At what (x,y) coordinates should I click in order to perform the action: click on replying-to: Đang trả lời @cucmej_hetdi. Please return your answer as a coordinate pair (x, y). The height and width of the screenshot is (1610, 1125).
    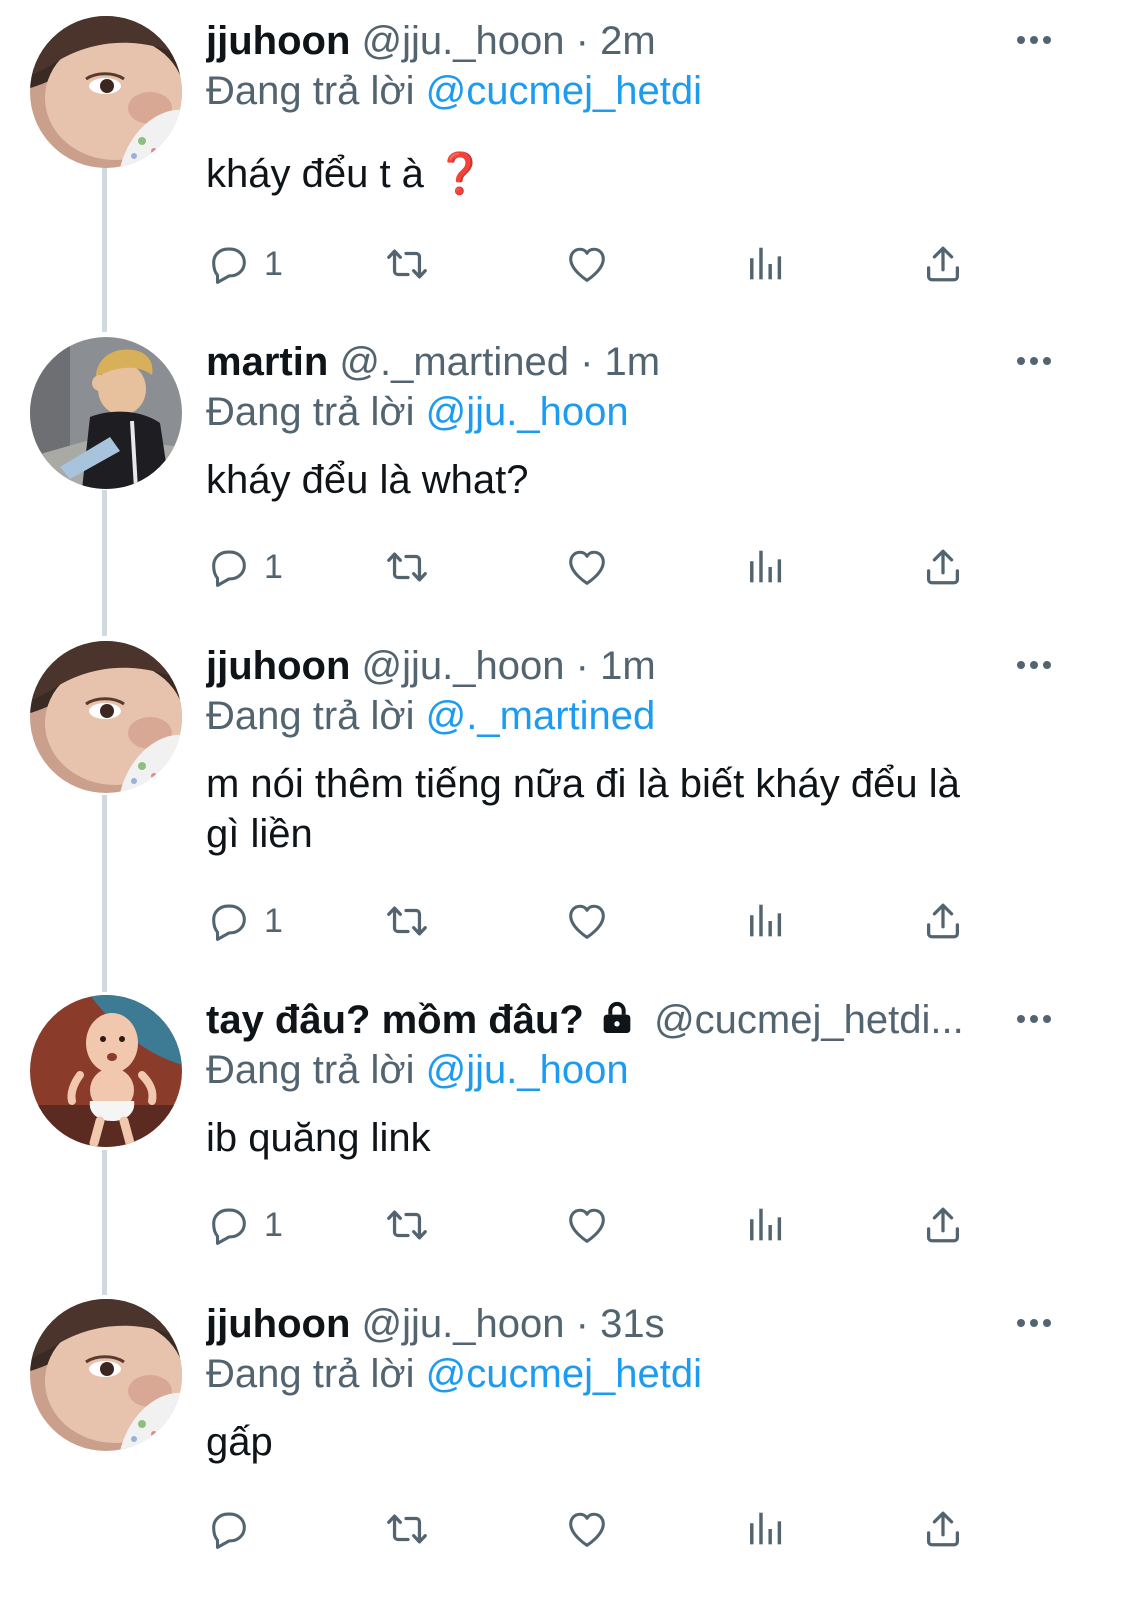
    Looking at the image, I should click on (454, 1374).